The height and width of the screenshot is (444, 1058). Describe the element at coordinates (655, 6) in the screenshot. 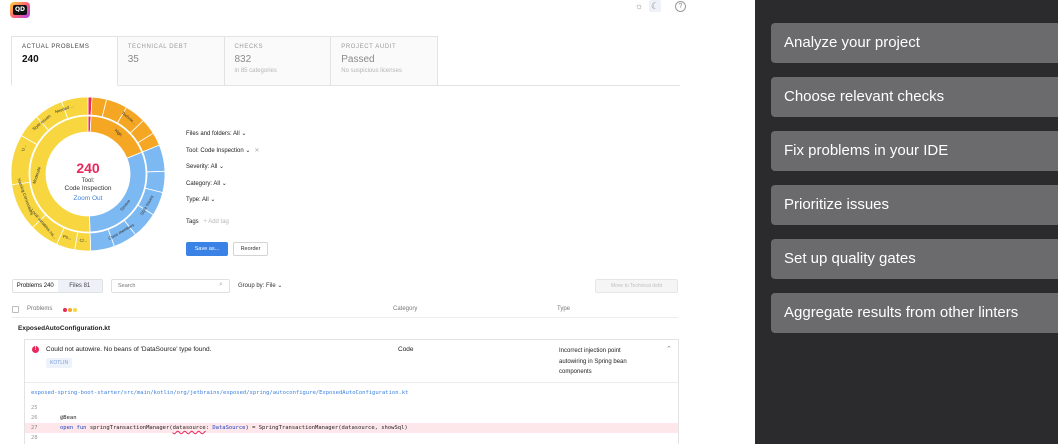

I see `moon-icon: ☾` at that location.